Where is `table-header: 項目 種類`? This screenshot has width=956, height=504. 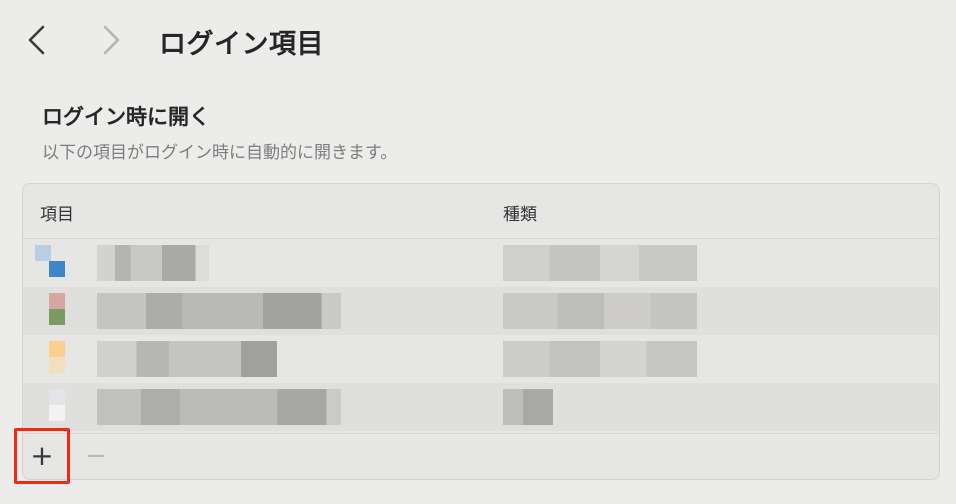 table-header: 項目 種類 is located at coordinates (481, 211).